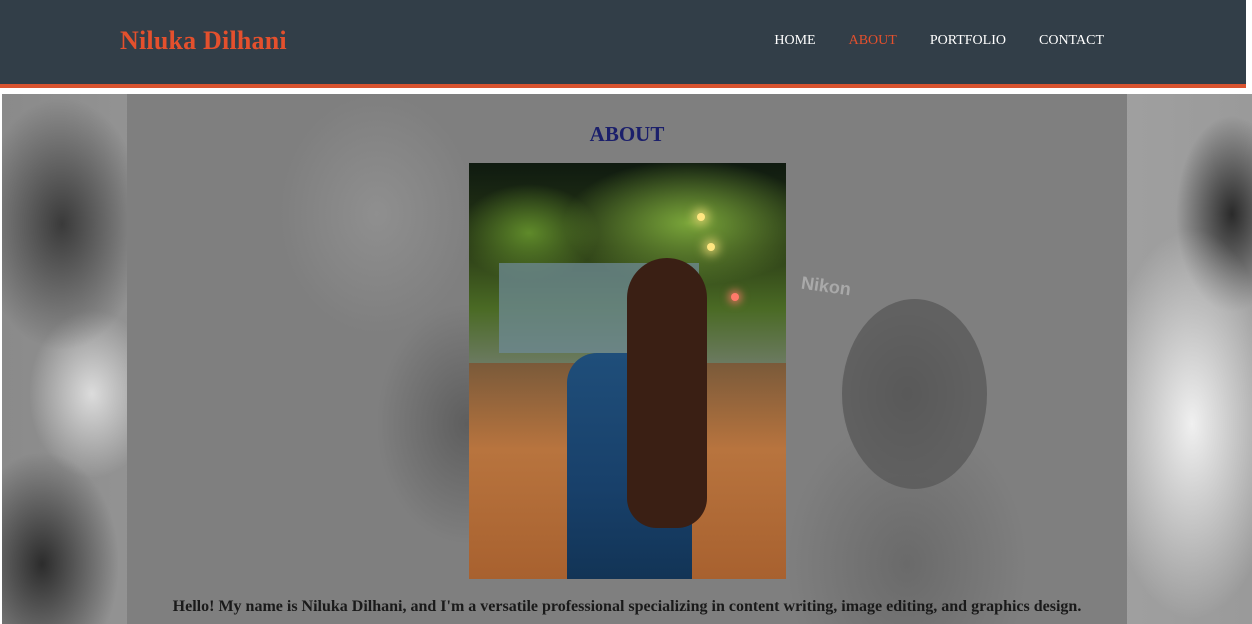 The height and width of the screenshot is (624, 1252). I want to click on background-camera-lens, so click(914, 394).